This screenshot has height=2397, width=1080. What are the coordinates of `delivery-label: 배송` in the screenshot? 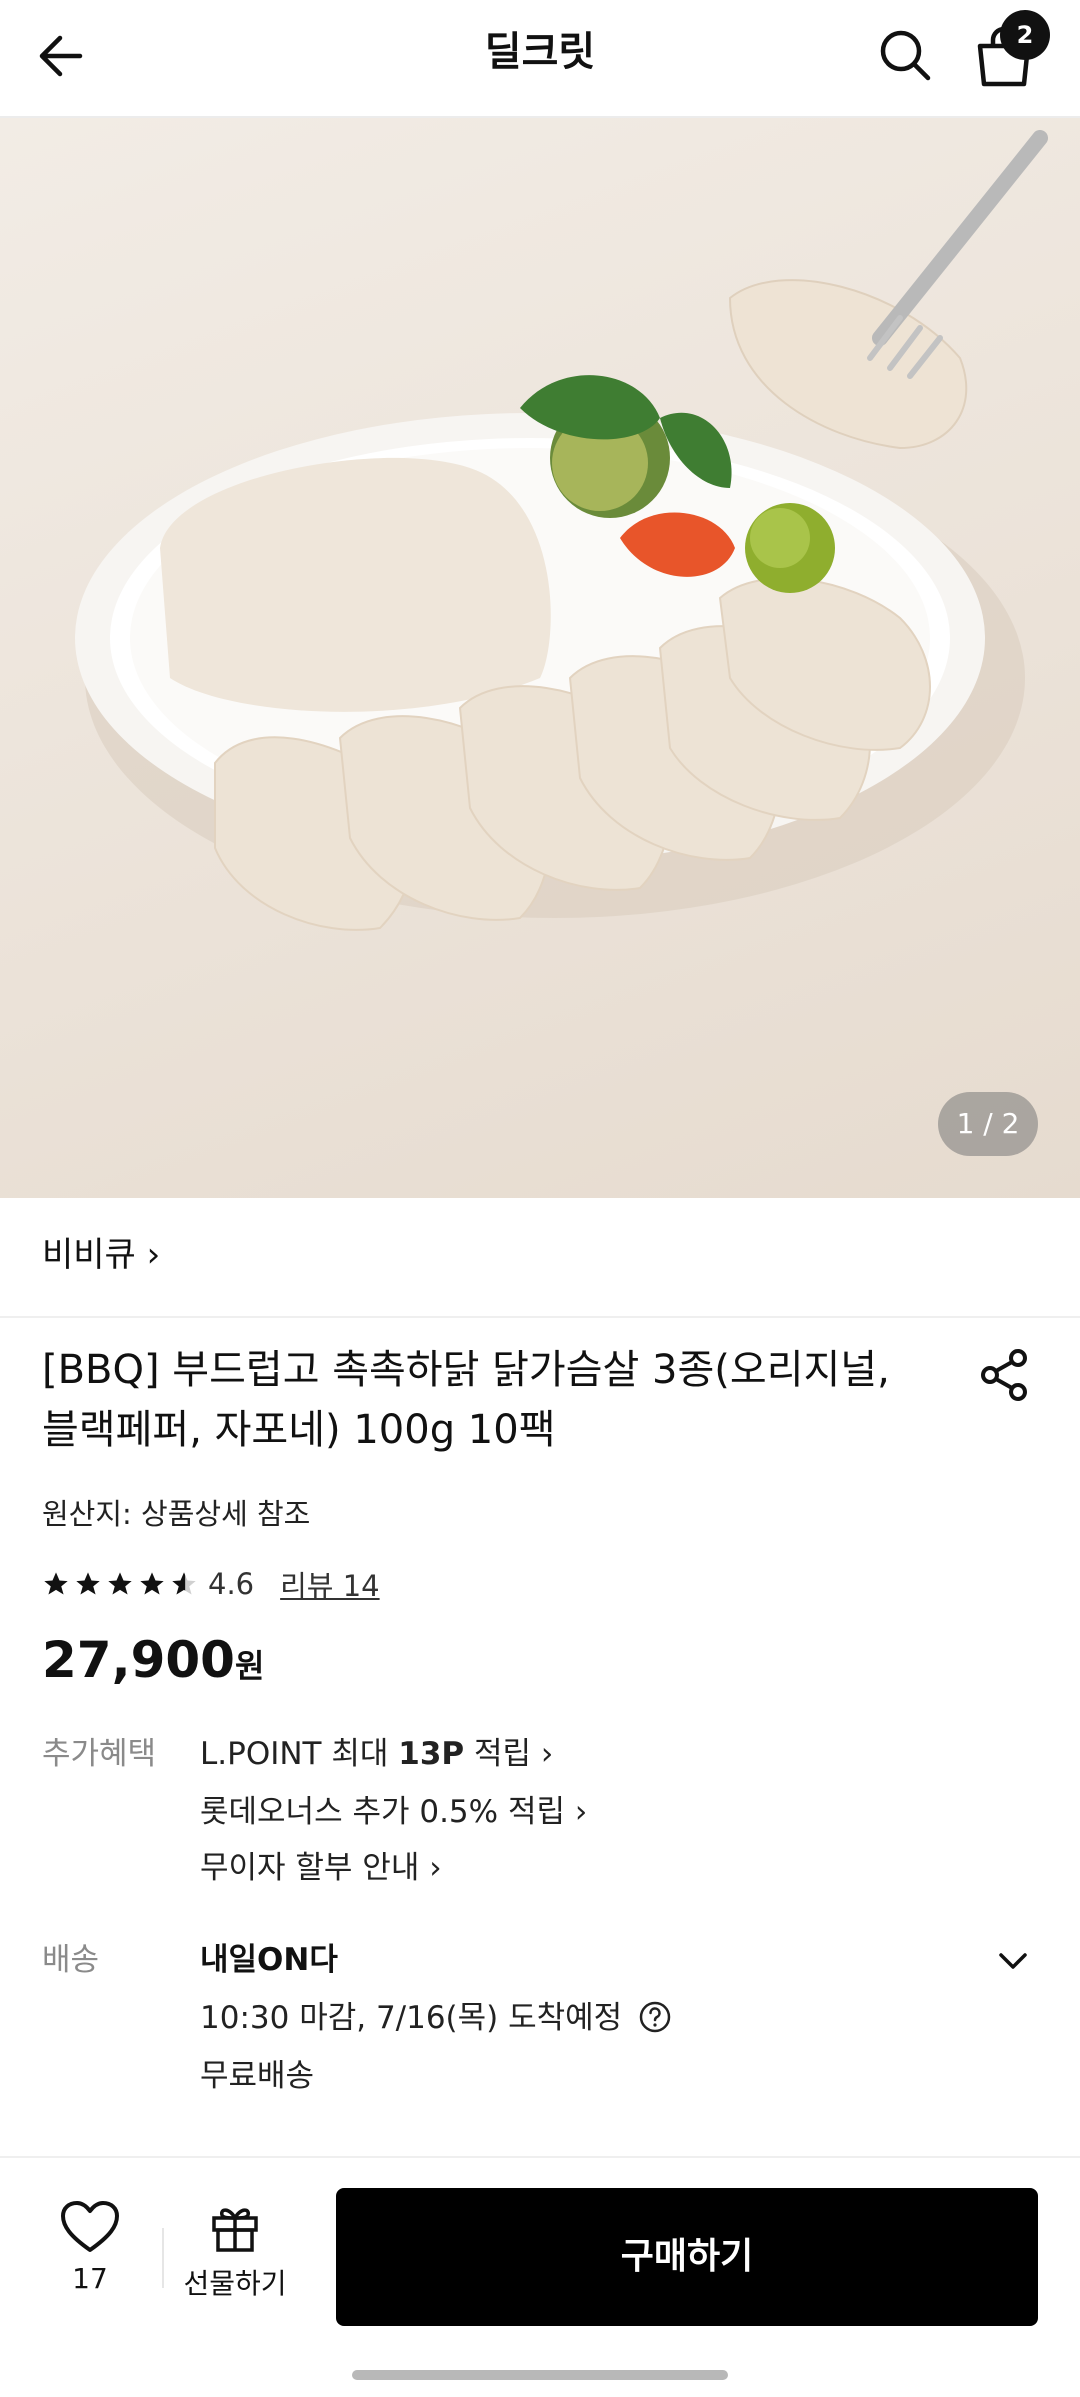 It's located at (71, 1960).